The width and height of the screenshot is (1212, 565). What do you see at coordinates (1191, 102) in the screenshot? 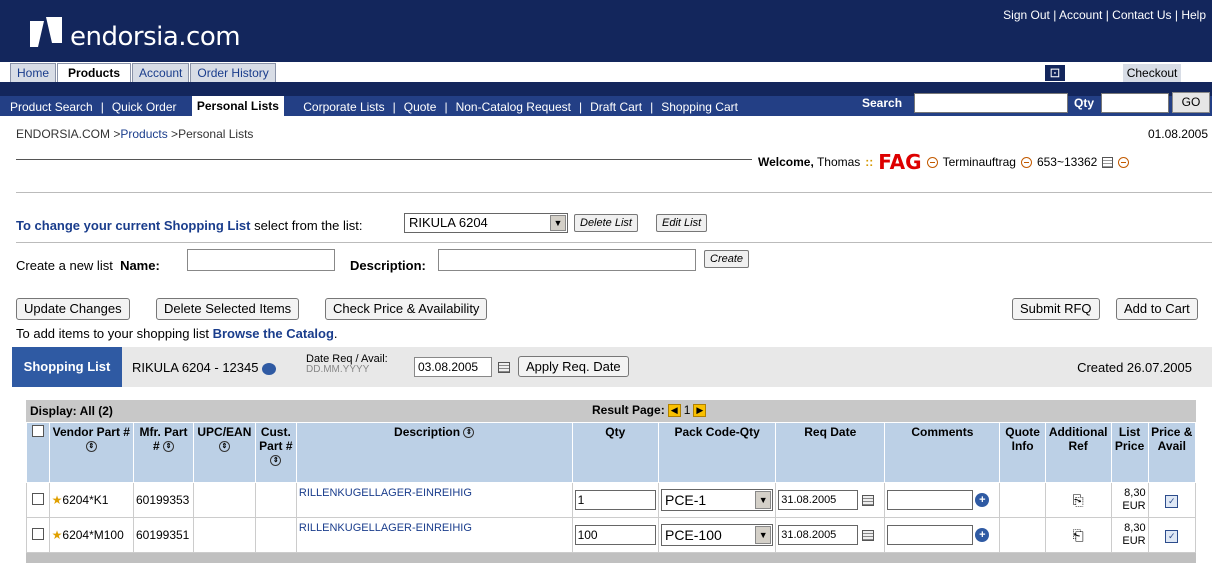
I see `go-button: GO` at bounding box center [1191, 102].